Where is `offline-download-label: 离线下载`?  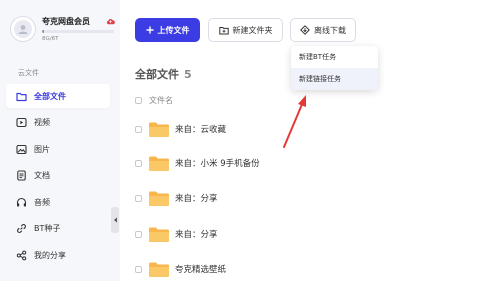
offline-download-label: 离线下载 is located at coordinates (330, 30).